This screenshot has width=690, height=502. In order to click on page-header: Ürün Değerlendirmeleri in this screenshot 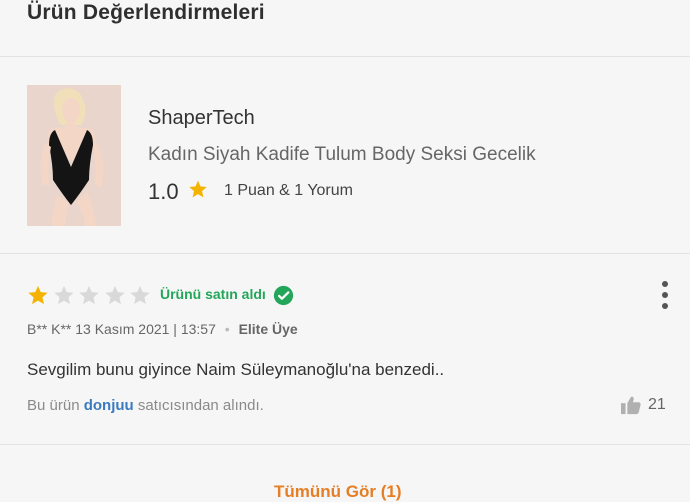, I will do `click(345, 28)`.